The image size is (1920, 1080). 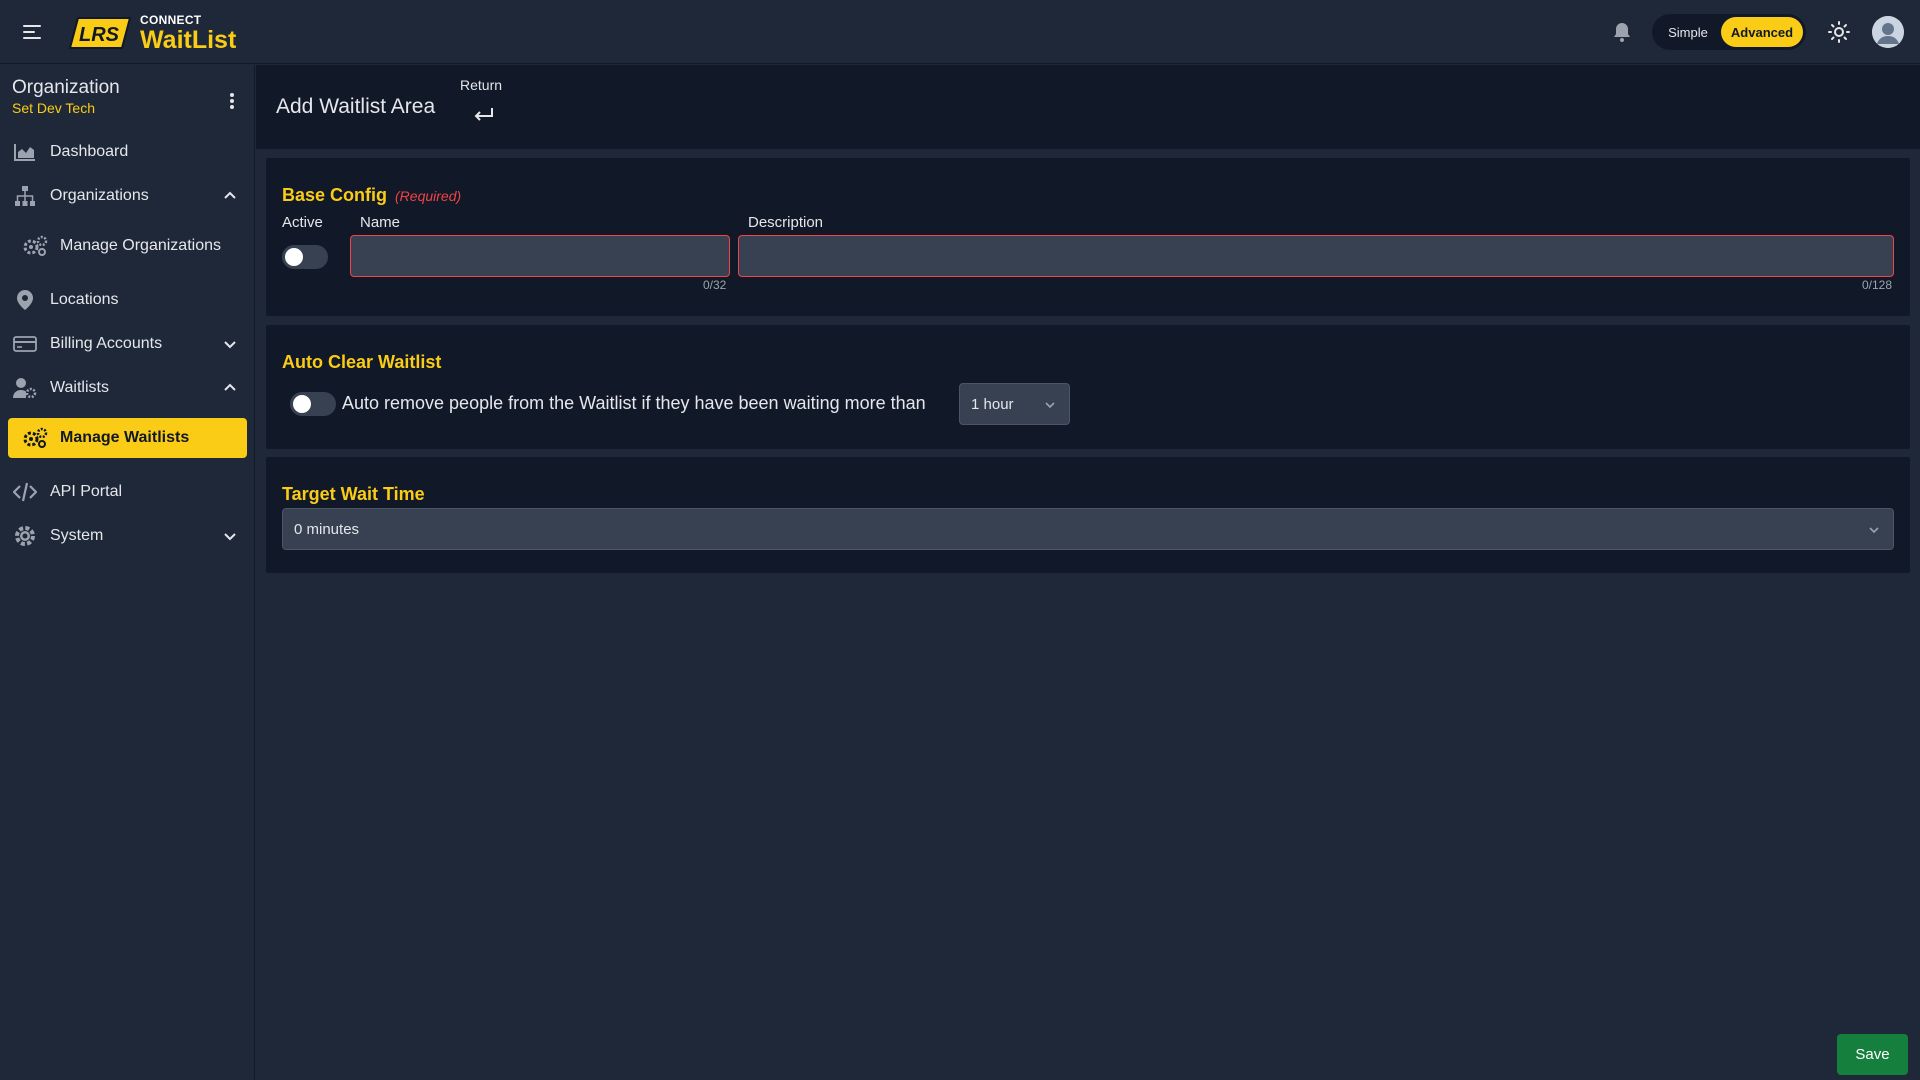 What do you see at coordinates (188, 39) in the screenshot?
I see `product-name: WaitList` at bounding box center [188, 39].